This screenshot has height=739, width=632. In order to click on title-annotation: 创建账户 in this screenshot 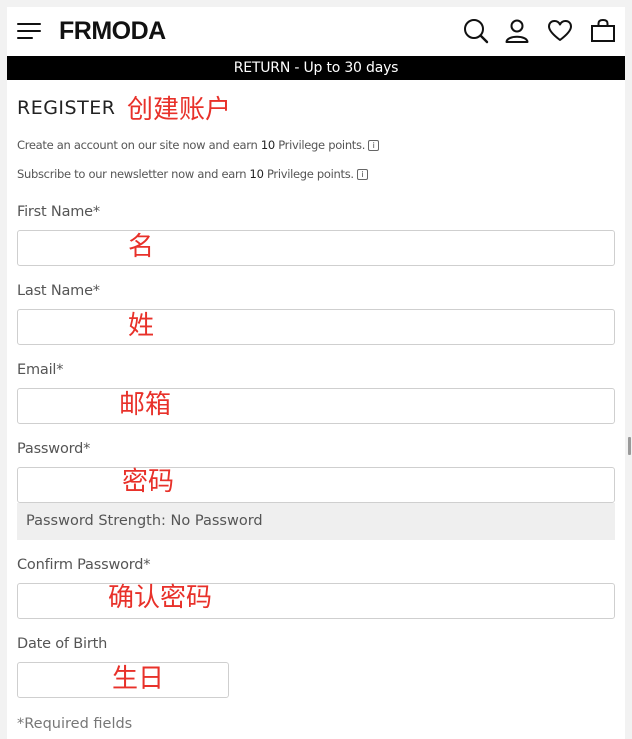, I will do `click(179, 110)`.